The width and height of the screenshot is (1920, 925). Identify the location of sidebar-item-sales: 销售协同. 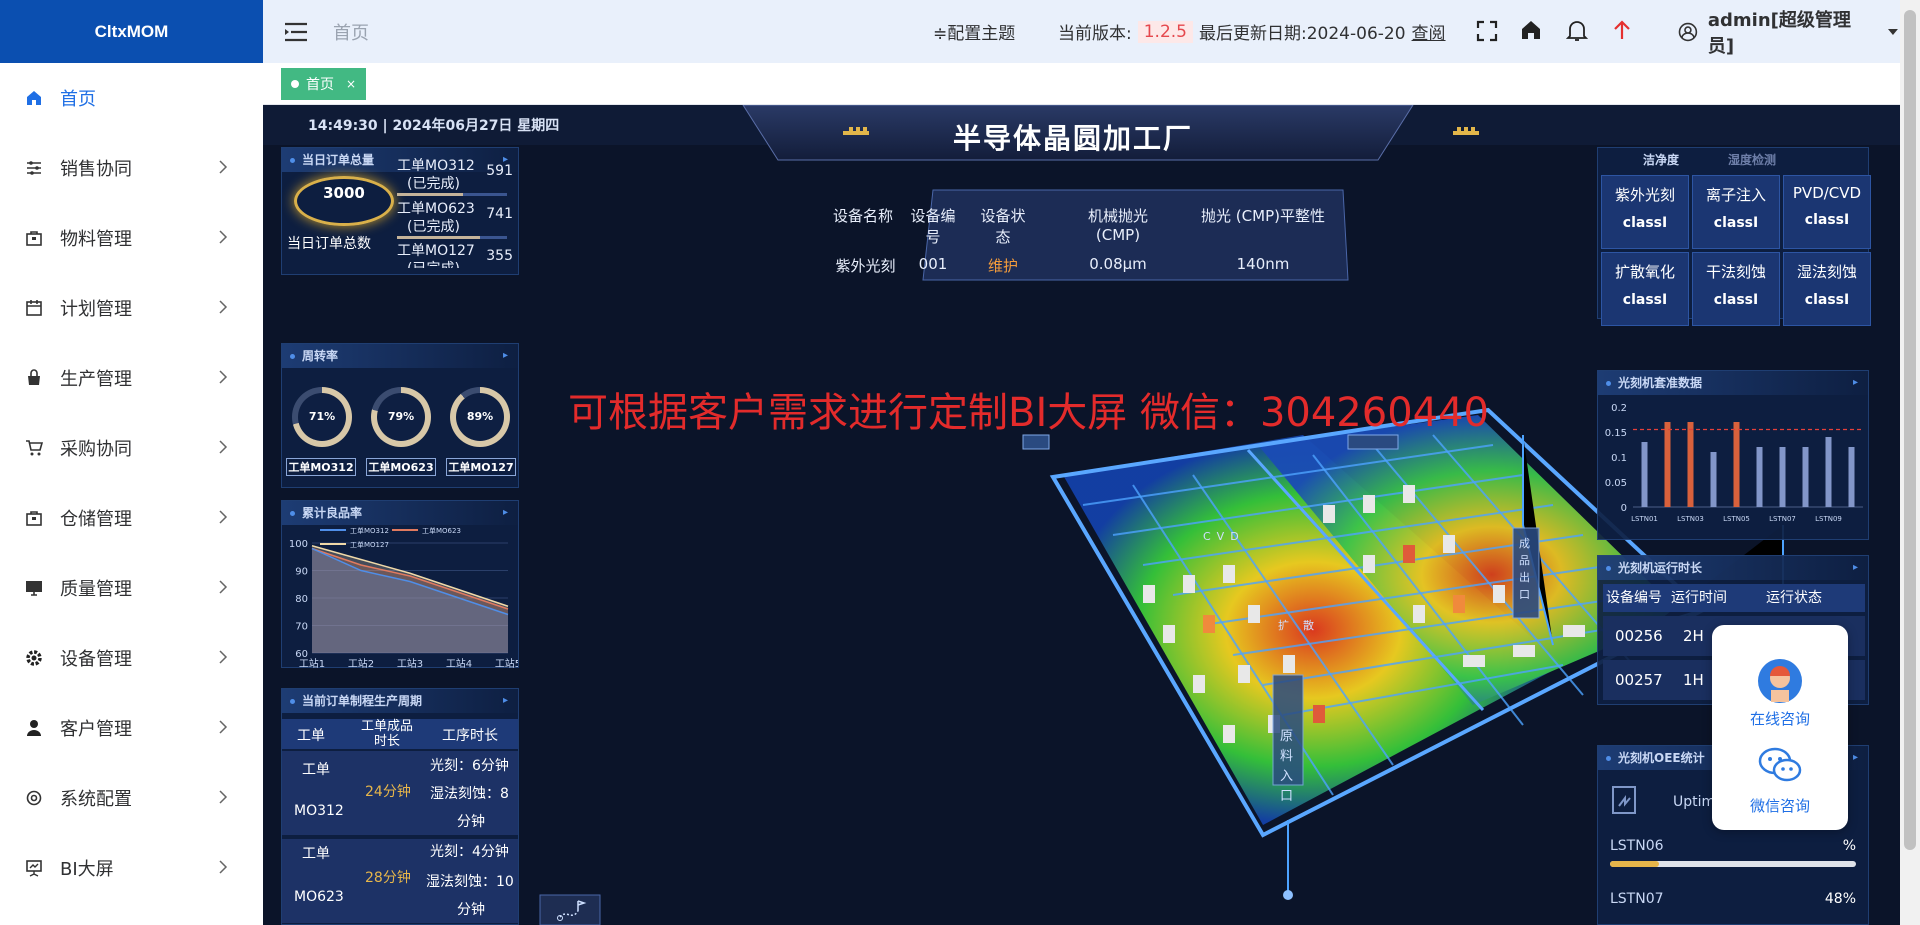
(131, 168).